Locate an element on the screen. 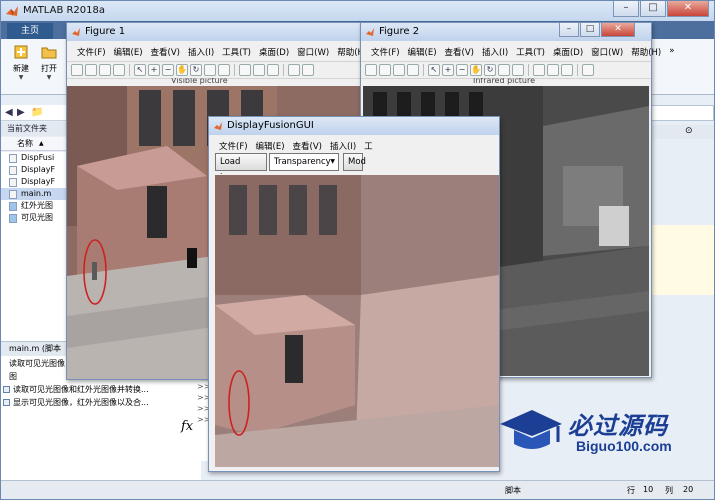 This screenshot has height=500, width=715. load-images-button: Load images is located at coordinates (241, 168).